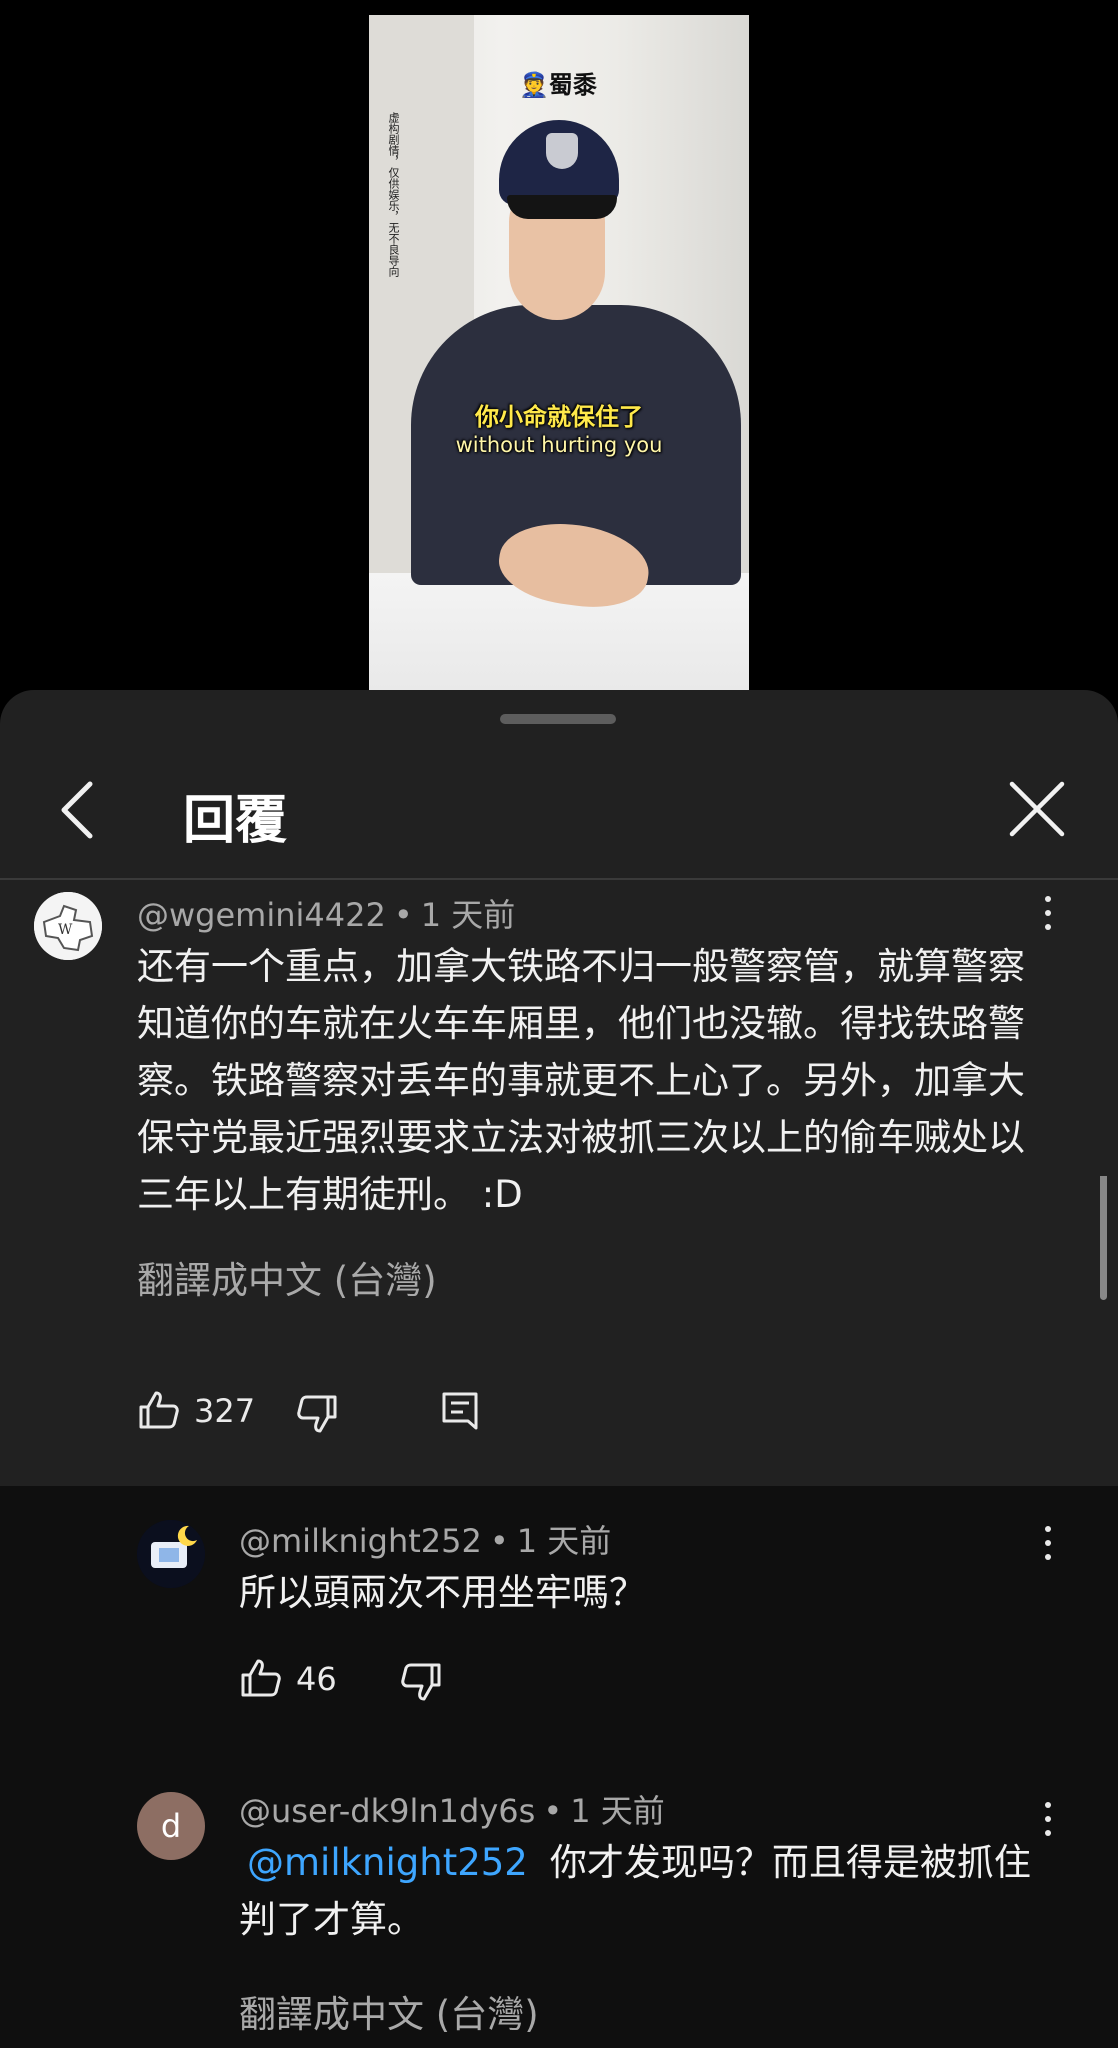  I want to click on video-cap-badge, so click(562, 151).